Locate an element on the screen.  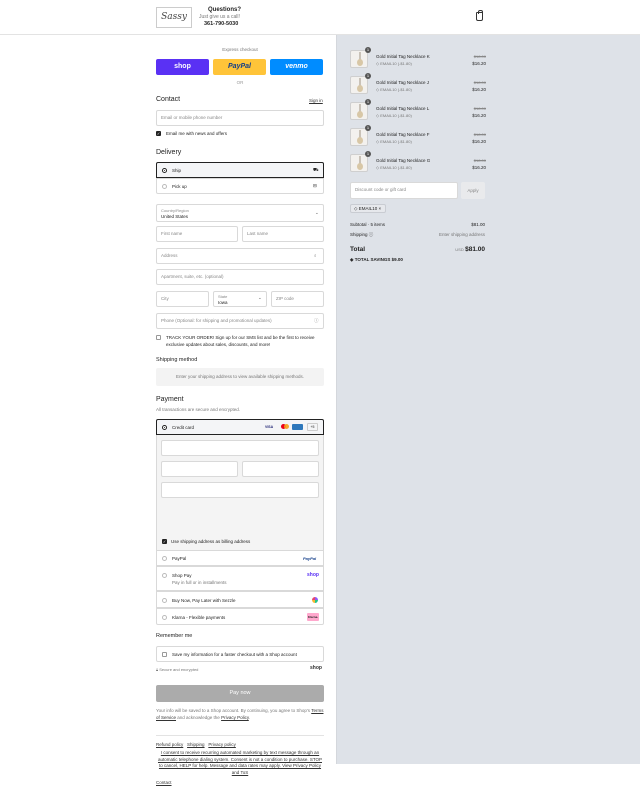
delivery-heading: Delivery is located at coordinates (169, 152).